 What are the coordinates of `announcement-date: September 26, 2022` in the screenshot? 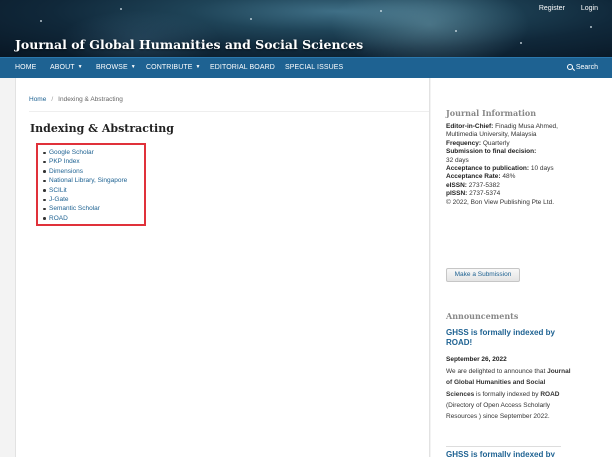 It's located at (476, 359).